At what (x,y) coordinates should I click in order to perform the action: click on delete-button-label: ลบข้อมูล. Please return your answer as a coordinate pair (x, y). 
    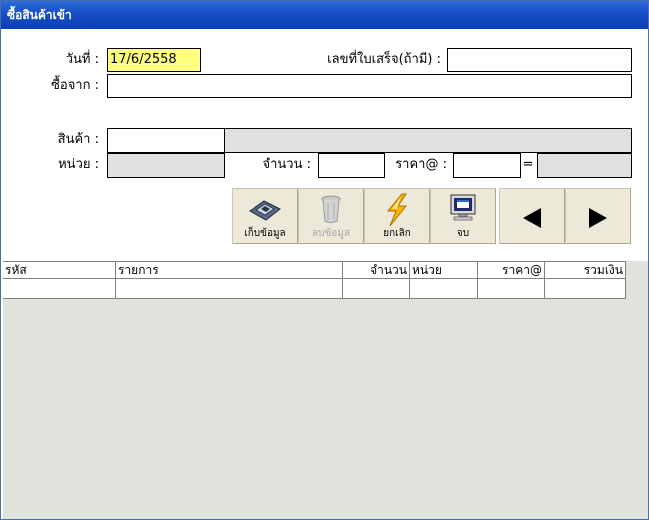
    Looking at the image, I should click on (331, 233).